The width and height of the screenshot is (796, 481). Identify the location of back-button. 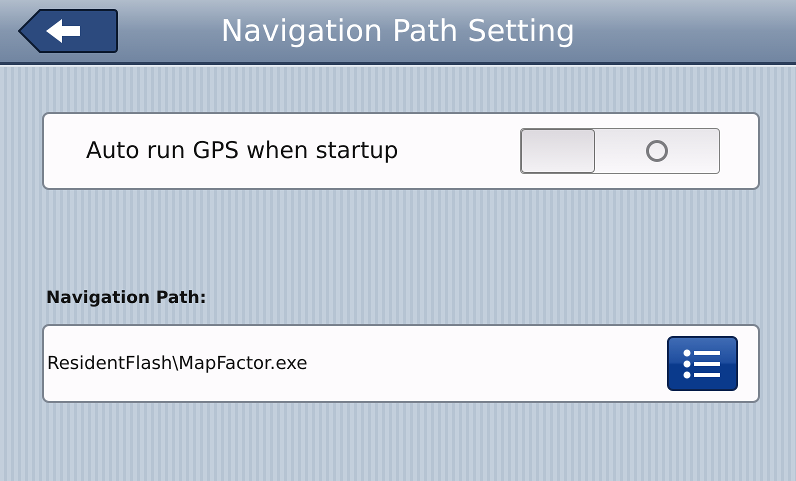
(68, 31).